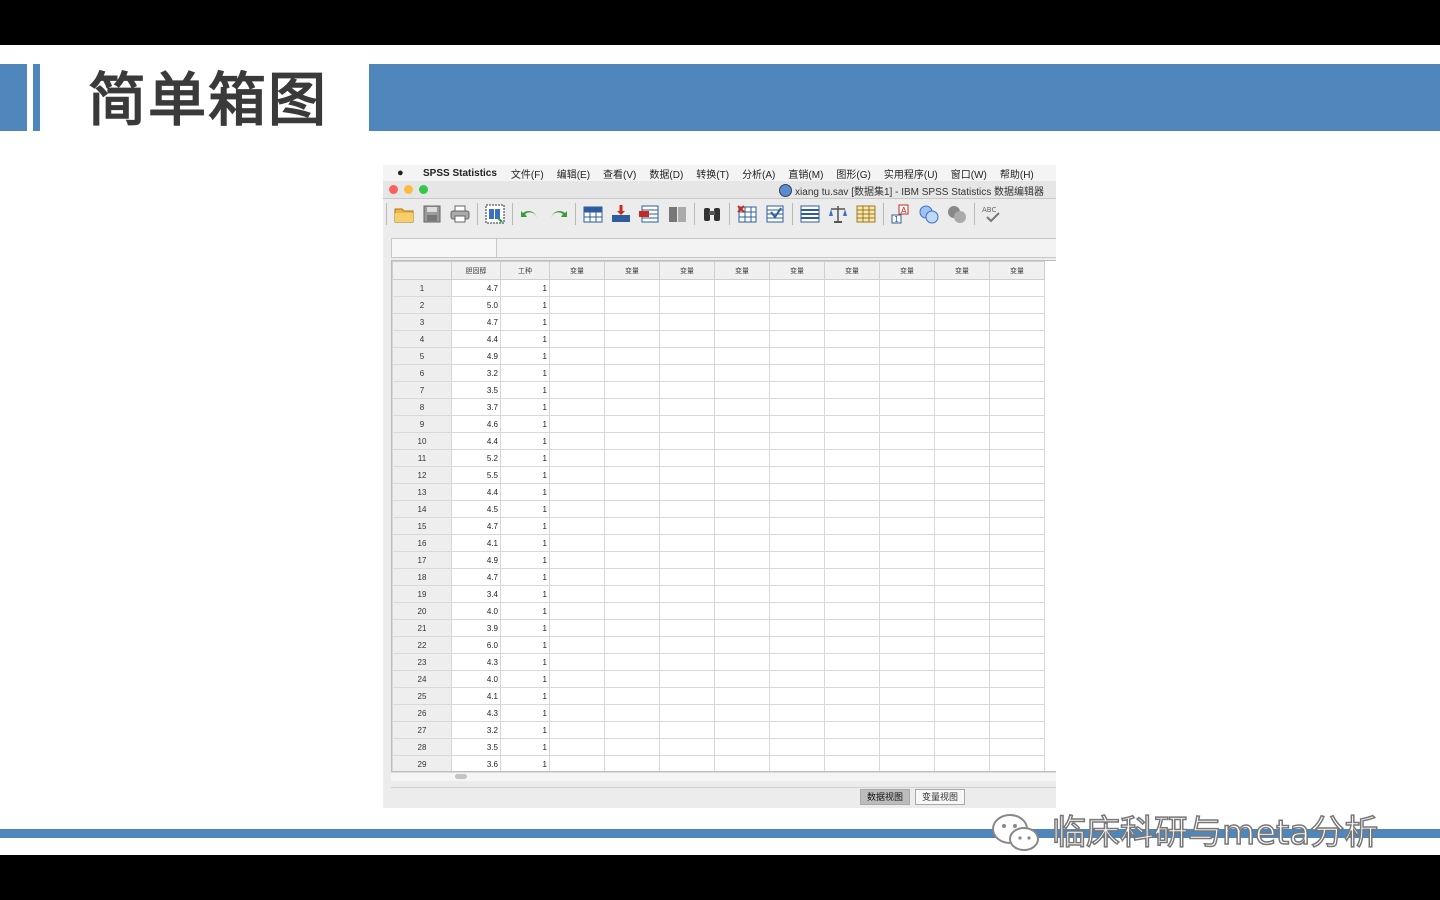 The height and width of the screenshot is (900, 1440). I want to click on row-number: 12, so click(422, 475).